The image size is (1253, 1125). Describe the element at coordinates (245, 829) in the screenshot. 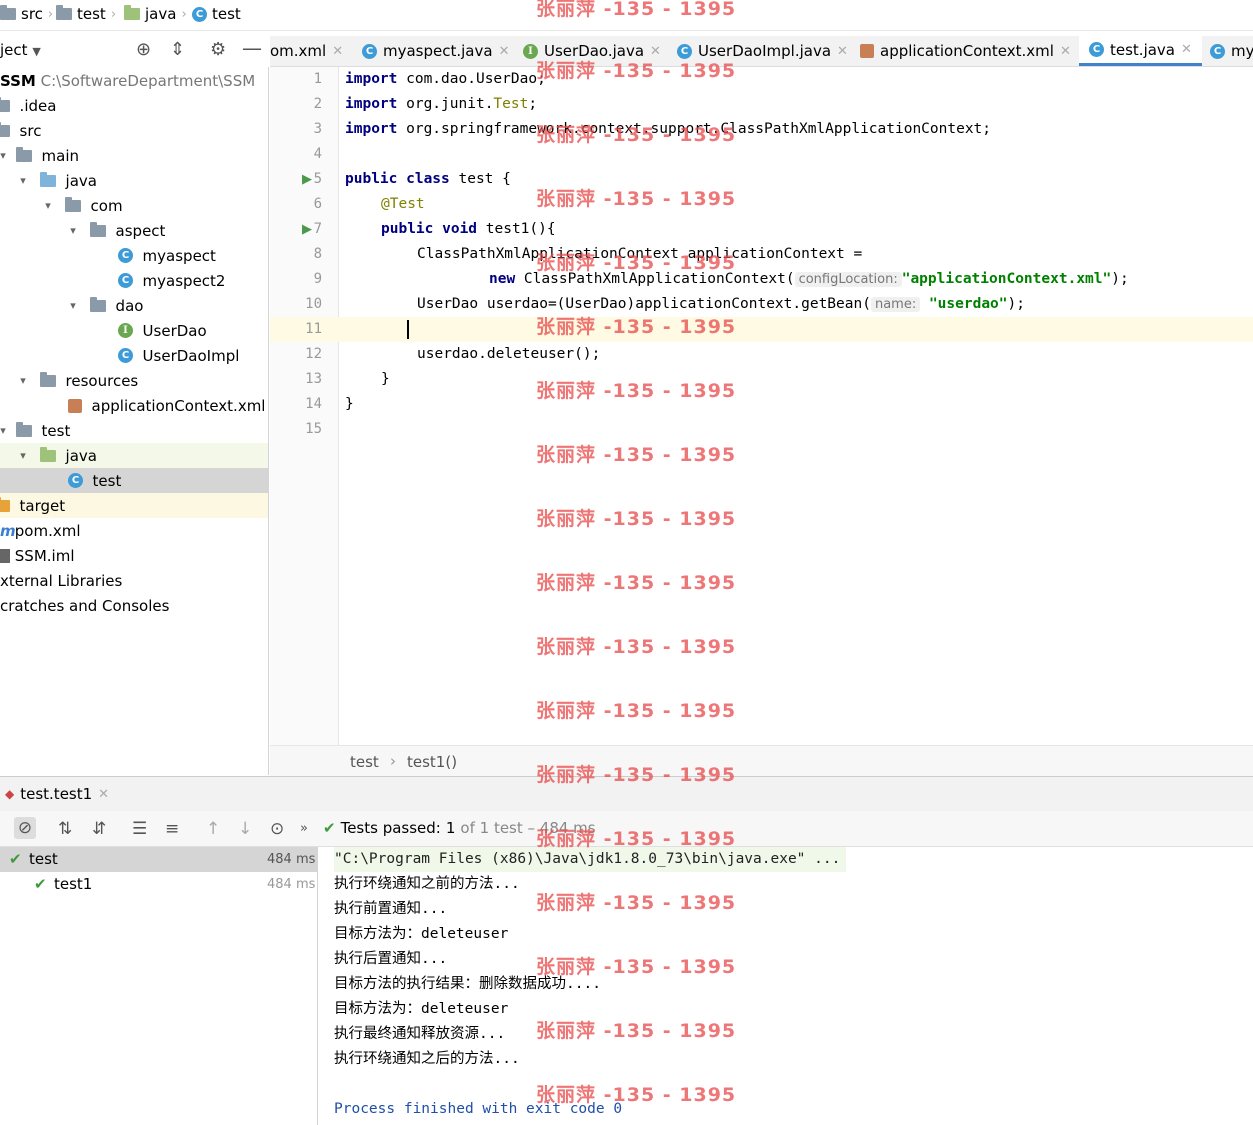

I see `arrow-down-icon: ↓` at that location.